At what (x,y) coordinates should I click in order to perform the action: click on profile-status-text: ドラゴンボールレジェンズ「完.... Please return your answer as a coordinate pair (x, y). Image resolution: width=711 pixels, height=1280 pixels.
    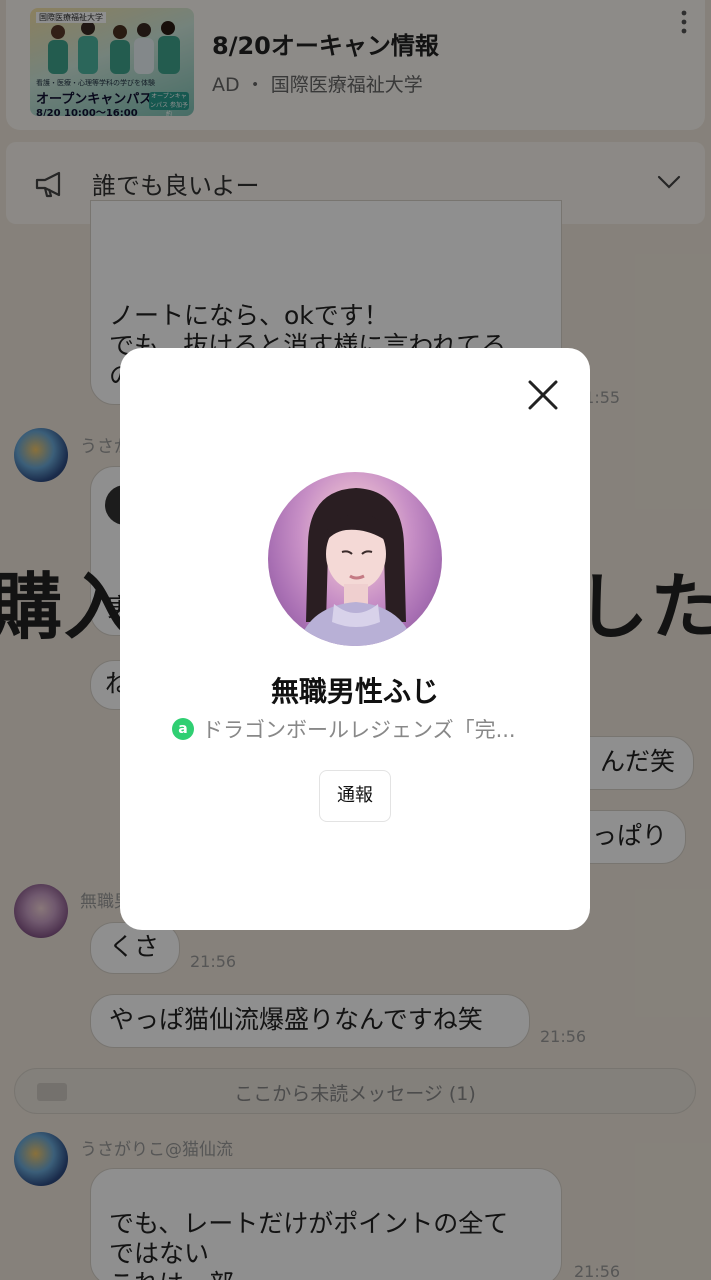
    Looking at the image, I should click on (359, 730).